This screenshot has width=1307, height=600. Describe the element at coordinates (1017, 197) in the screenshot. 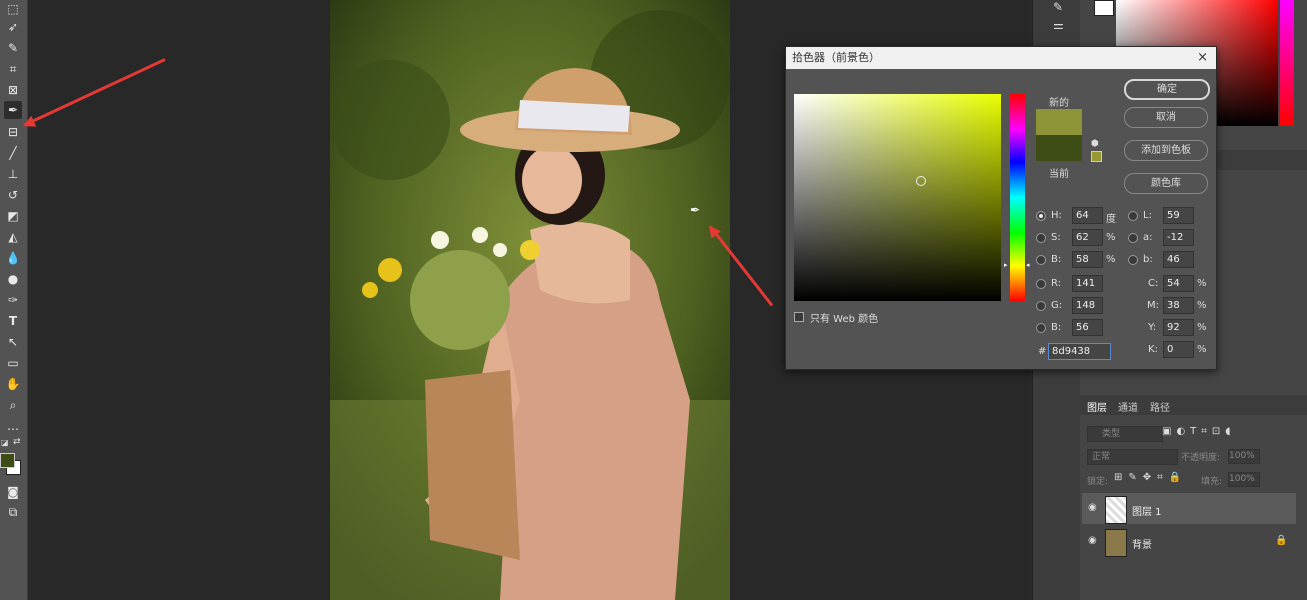

I see `hue-slider` at that location.